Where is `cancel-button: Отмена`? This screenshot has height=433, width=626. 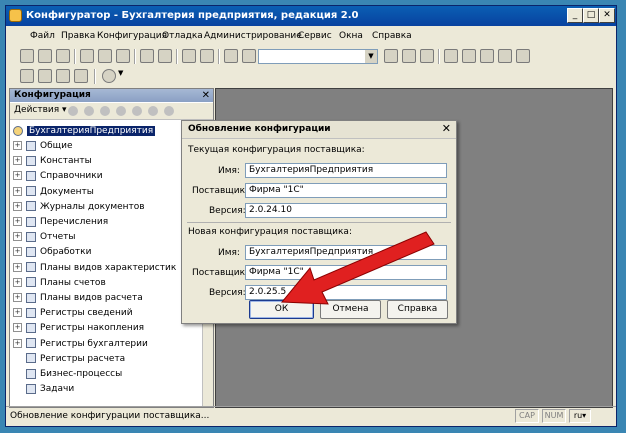
cancel-button: Отмена is located at coordinates (350, 309).